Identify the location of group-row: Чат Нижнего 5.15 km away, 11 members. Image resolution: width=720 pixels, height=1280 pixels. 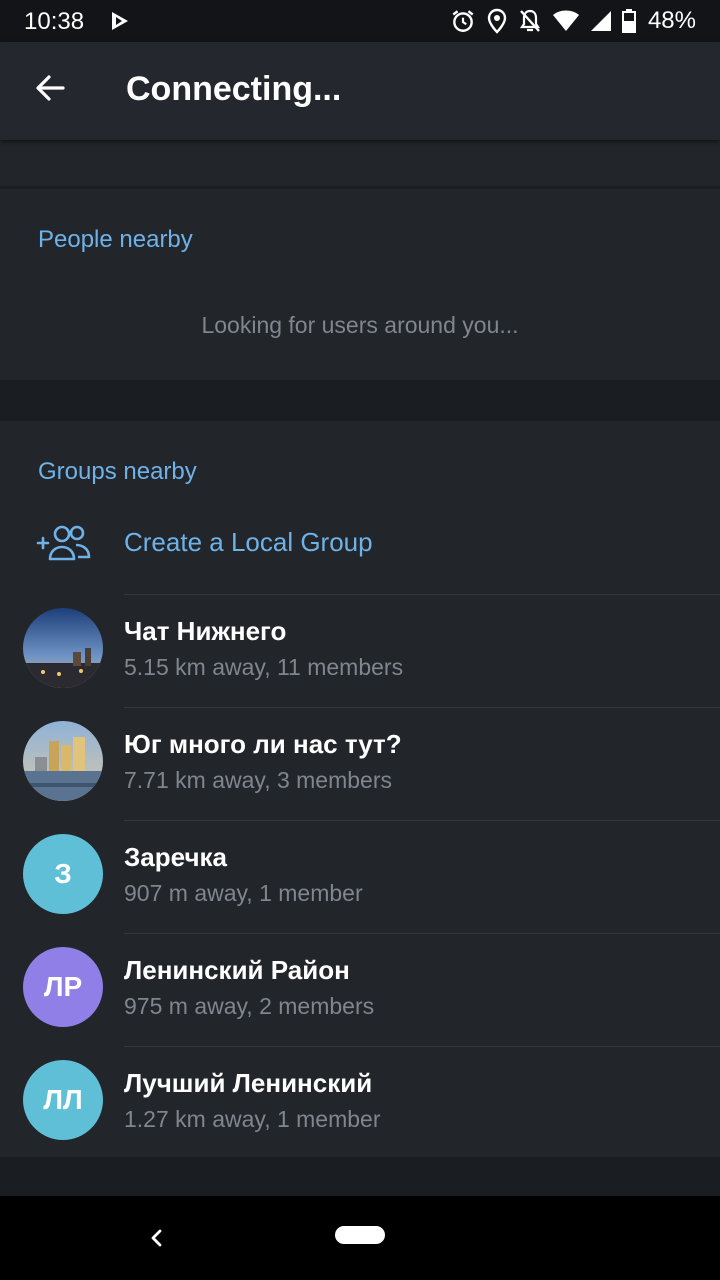
(360, 650).